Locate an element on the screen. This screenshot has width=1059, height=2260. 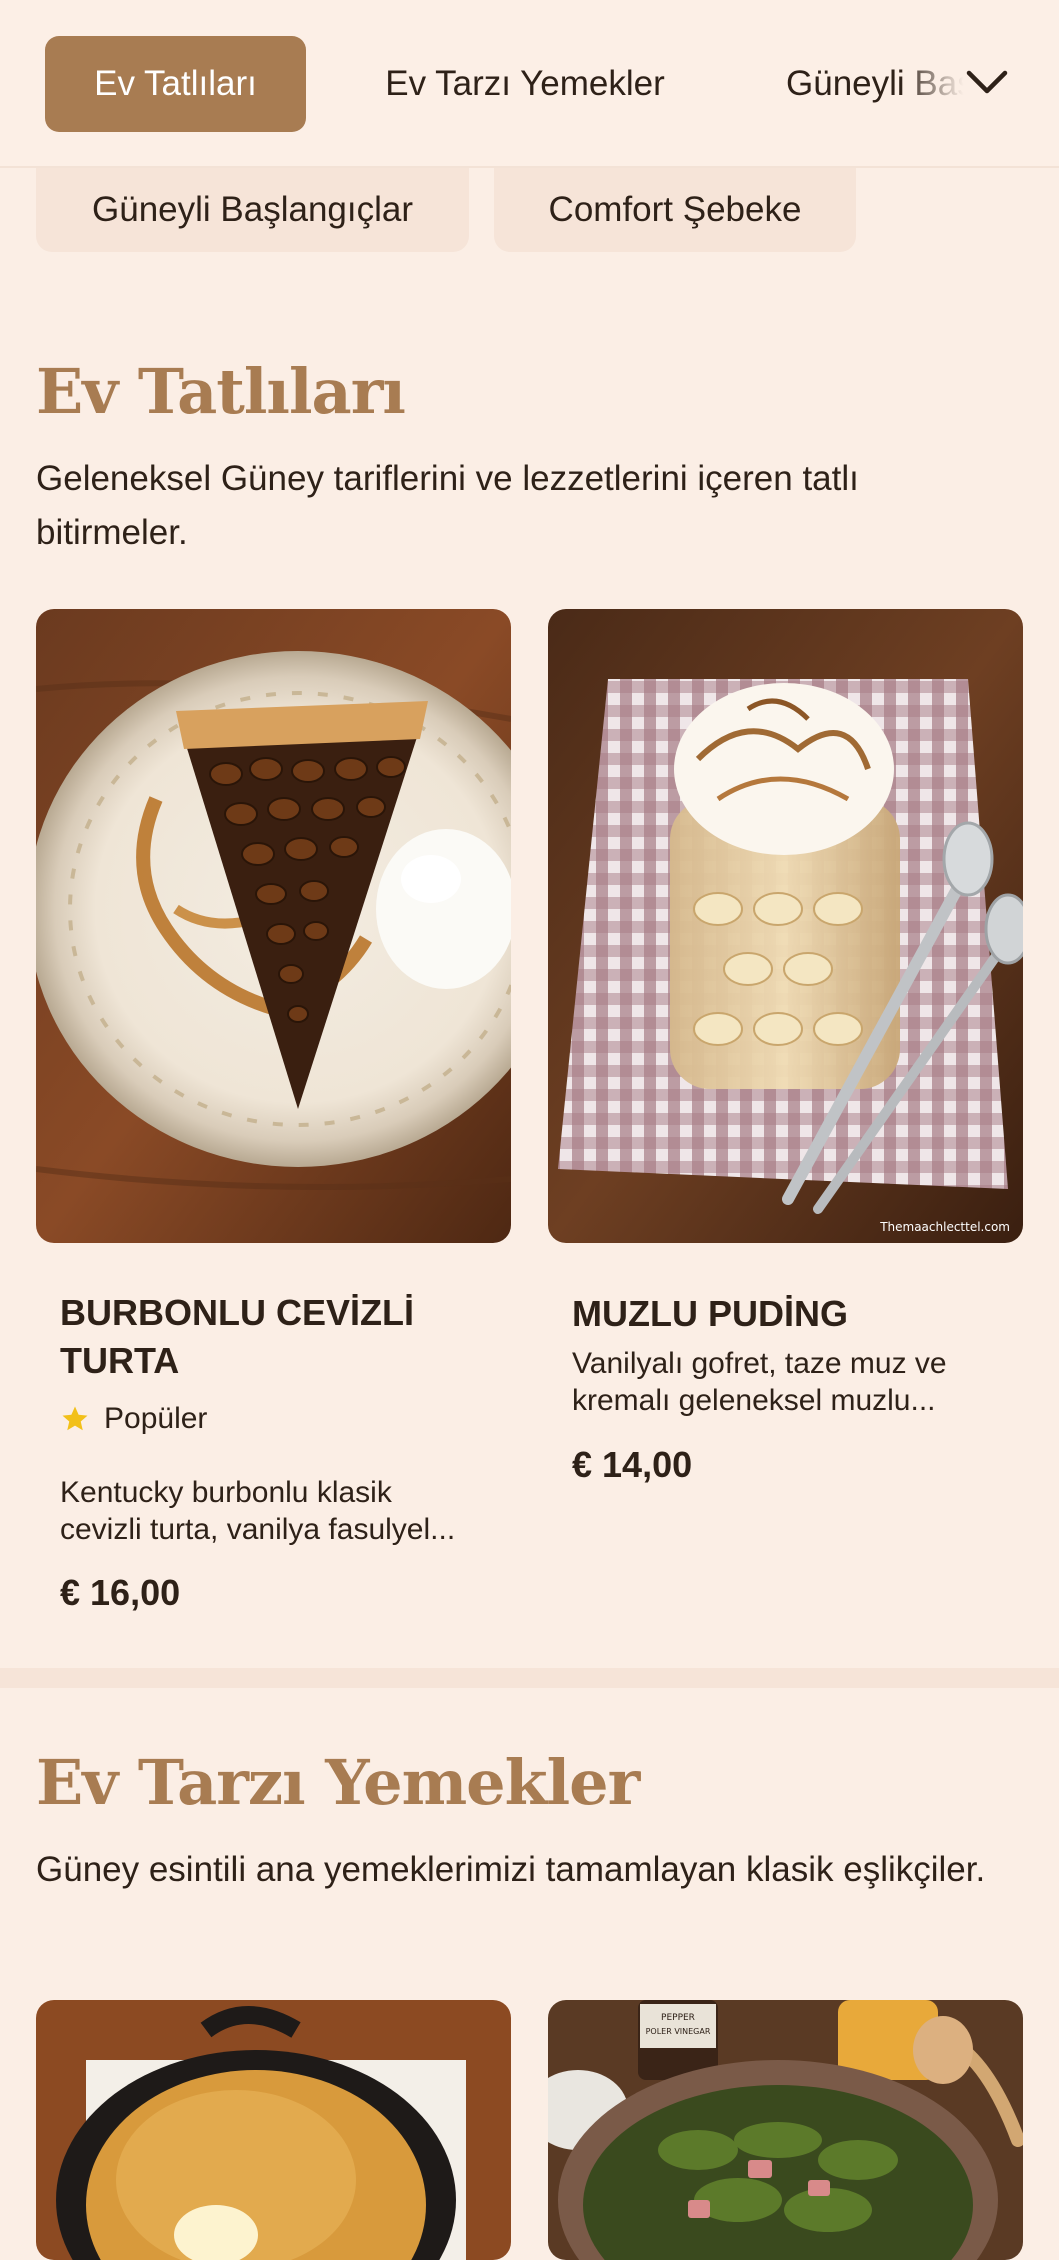
bottle-label: POLER VINEGAR is located at coordinates (678, 2031).